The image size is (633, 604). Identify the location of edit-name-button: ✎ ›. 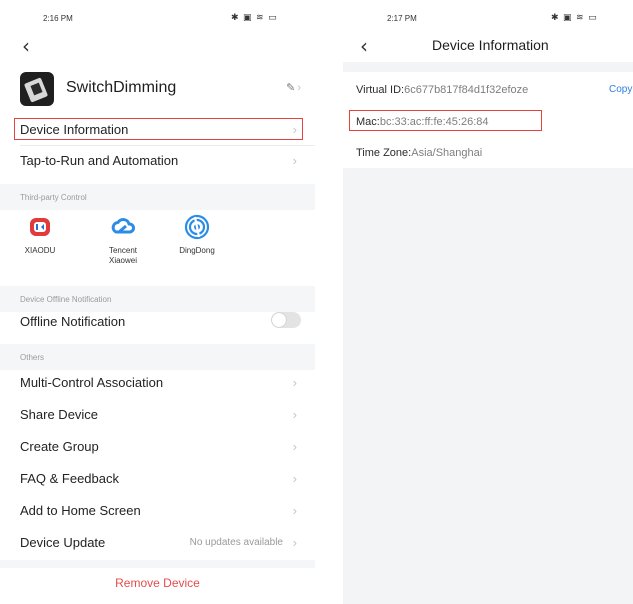
(293, 87).